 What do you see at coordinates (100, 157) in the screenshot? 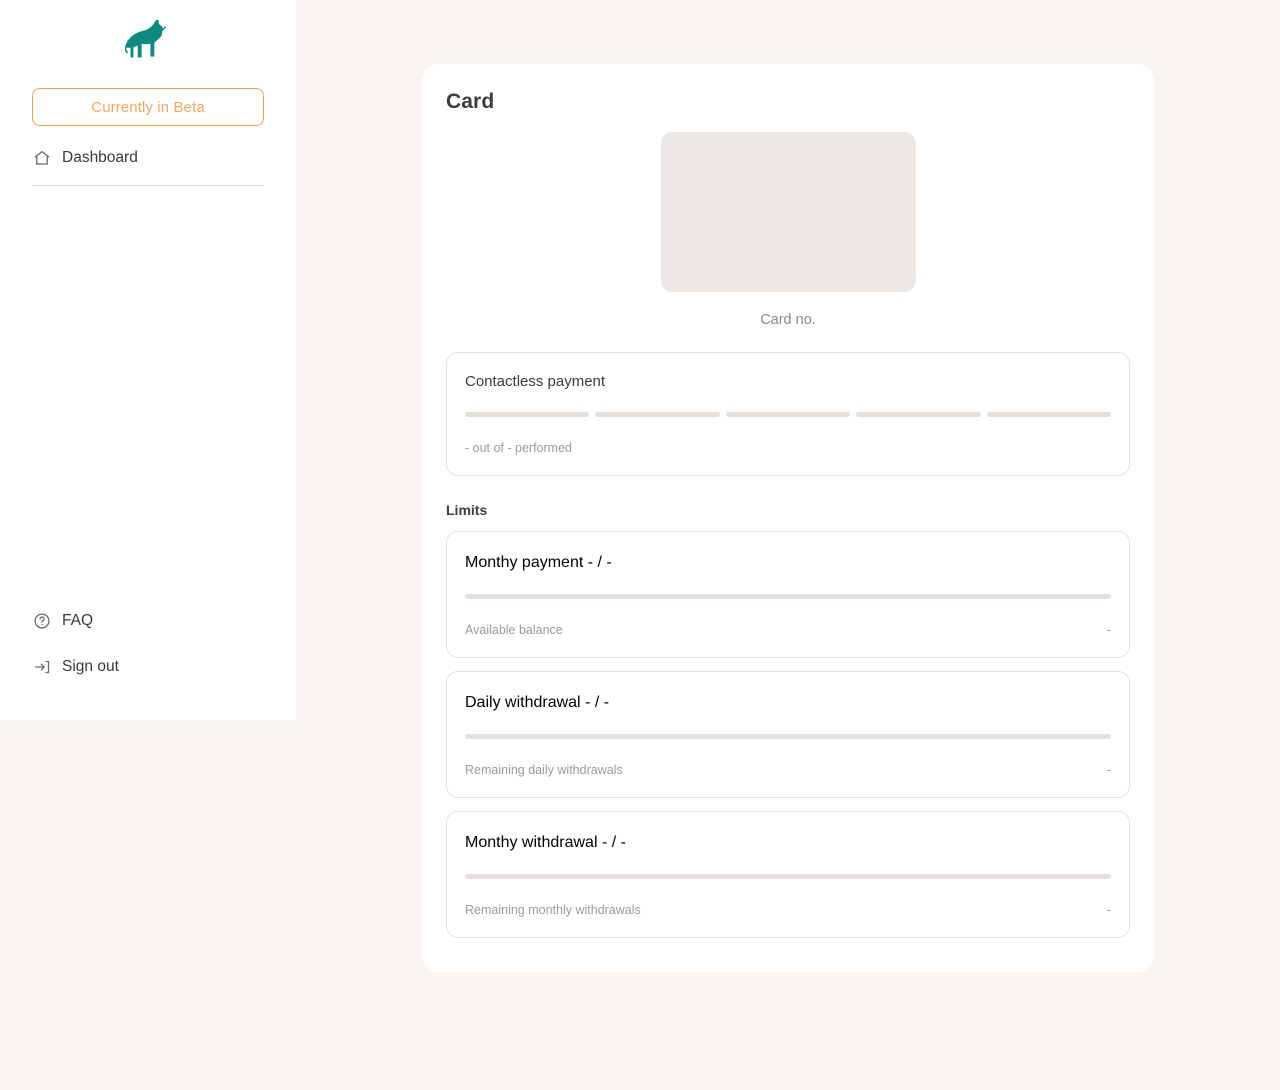
I see `sidebar-item-label-dashboard: Dashboard` at bounding box center [100, 157].